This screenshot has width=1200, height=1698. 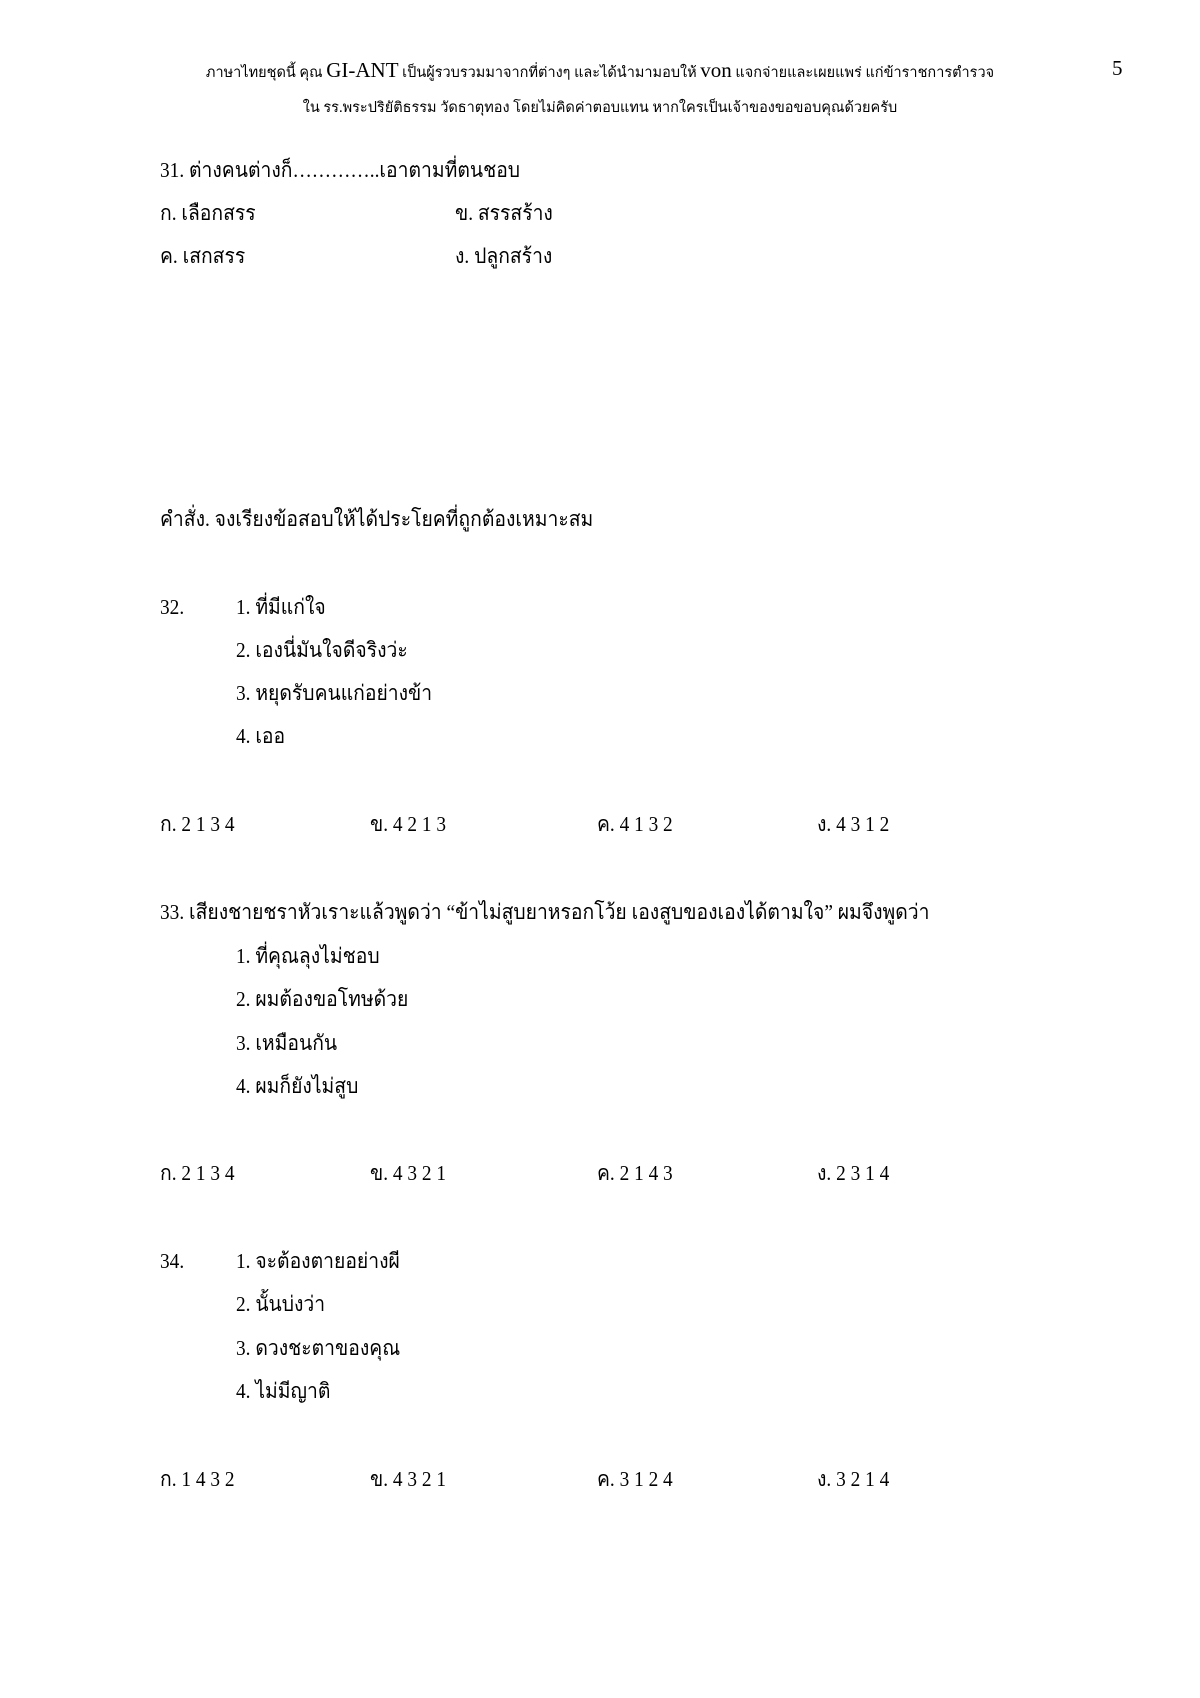 What do you see at coordinates (318, 1261) in the screenshot?
I see `list-item: 1. จะต้องตายอย่างผี` at bounding box center [318, 1261].